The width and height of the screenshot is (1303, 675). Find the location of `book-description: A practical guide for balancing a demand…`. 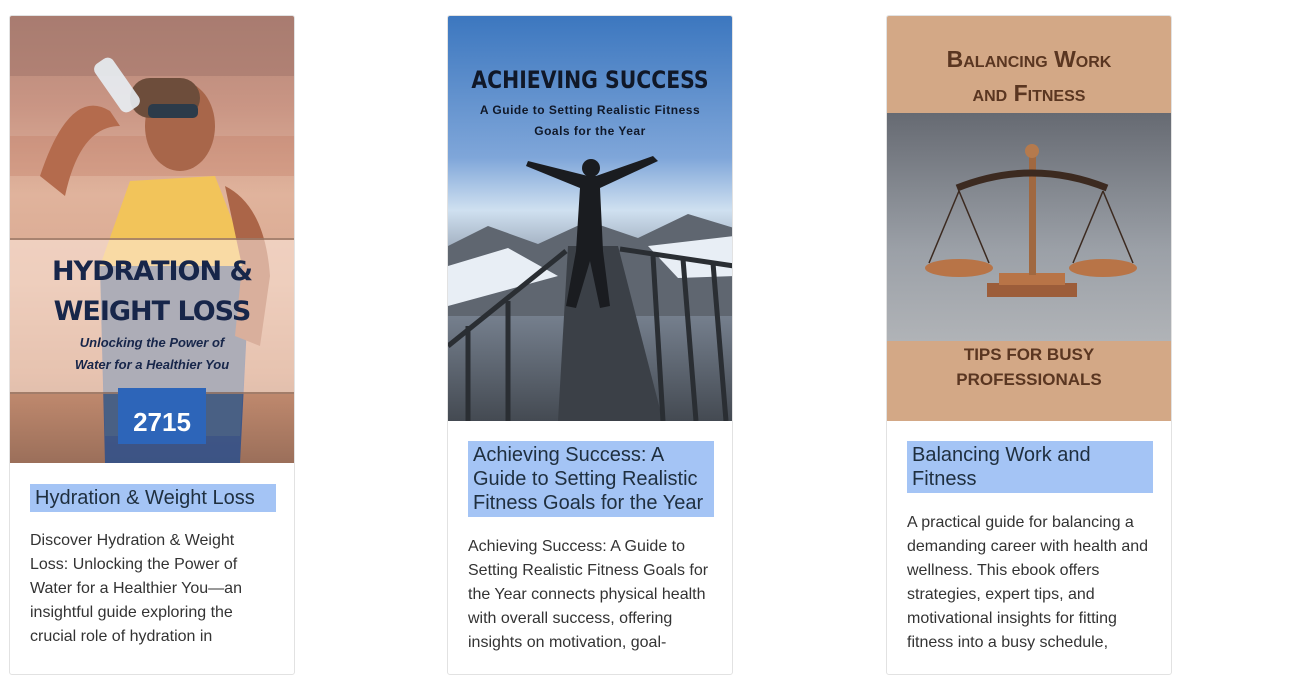

book-description: A practical guide for balancing a demand… is located at coordinates (1028, 582).